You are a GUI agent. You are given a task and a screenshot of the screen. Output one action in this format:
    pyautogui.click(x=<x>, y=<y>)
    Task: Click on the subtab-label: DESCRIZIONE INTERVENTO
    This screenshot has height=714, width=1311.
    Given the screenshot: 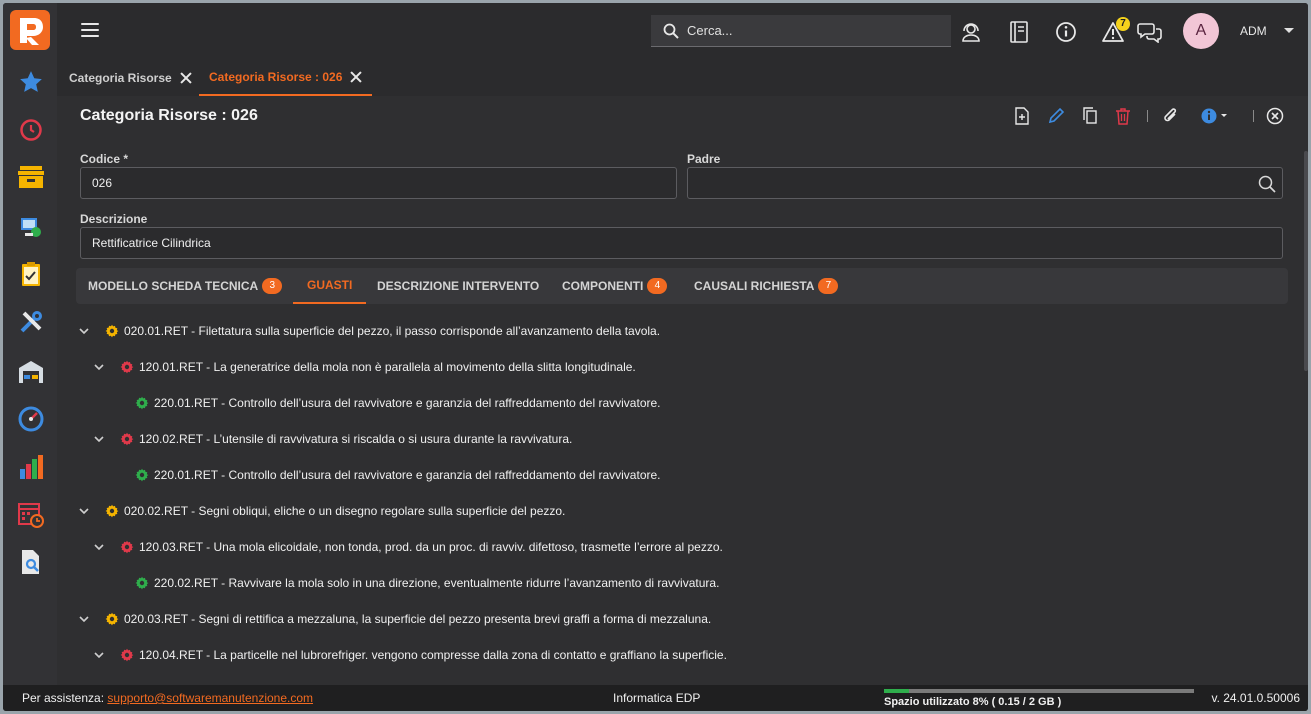 What is the action you would take?
    pyautogui.click(x=458, y=286)
    